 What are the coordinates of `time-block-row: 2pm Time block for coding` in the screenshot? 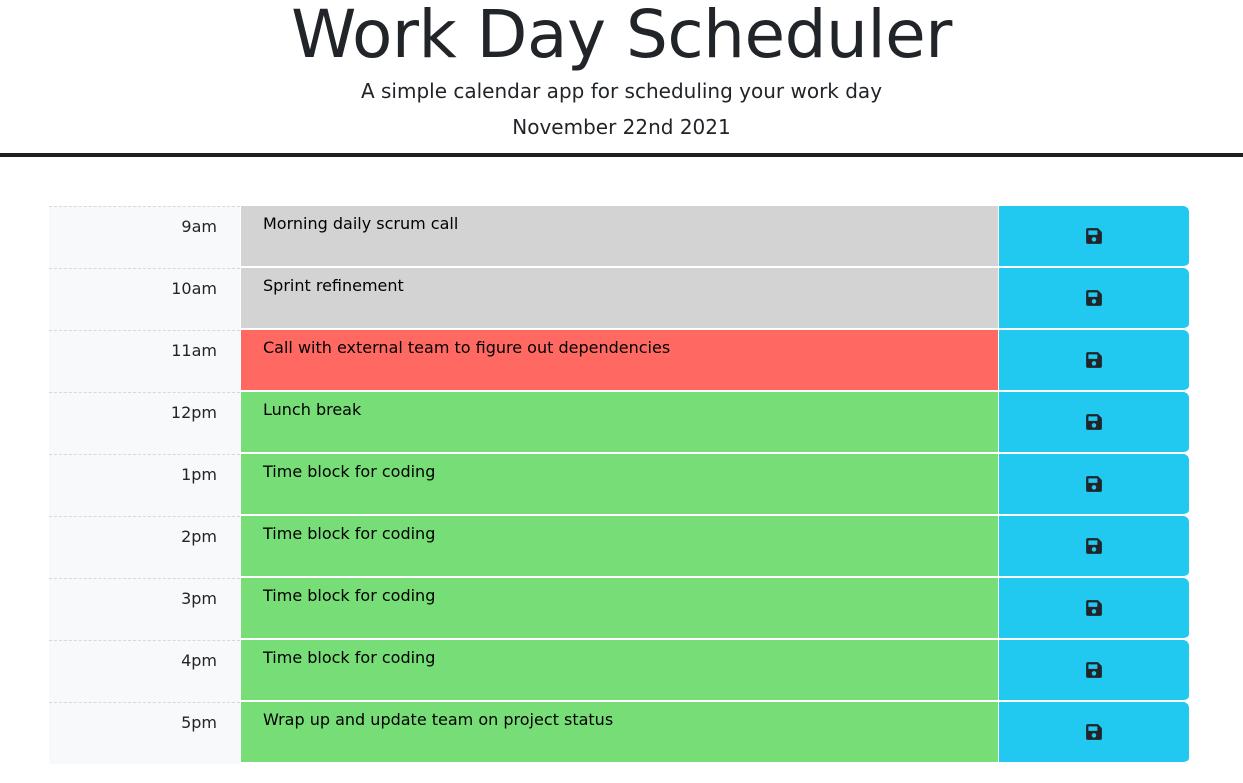 It's located at (619, 547).